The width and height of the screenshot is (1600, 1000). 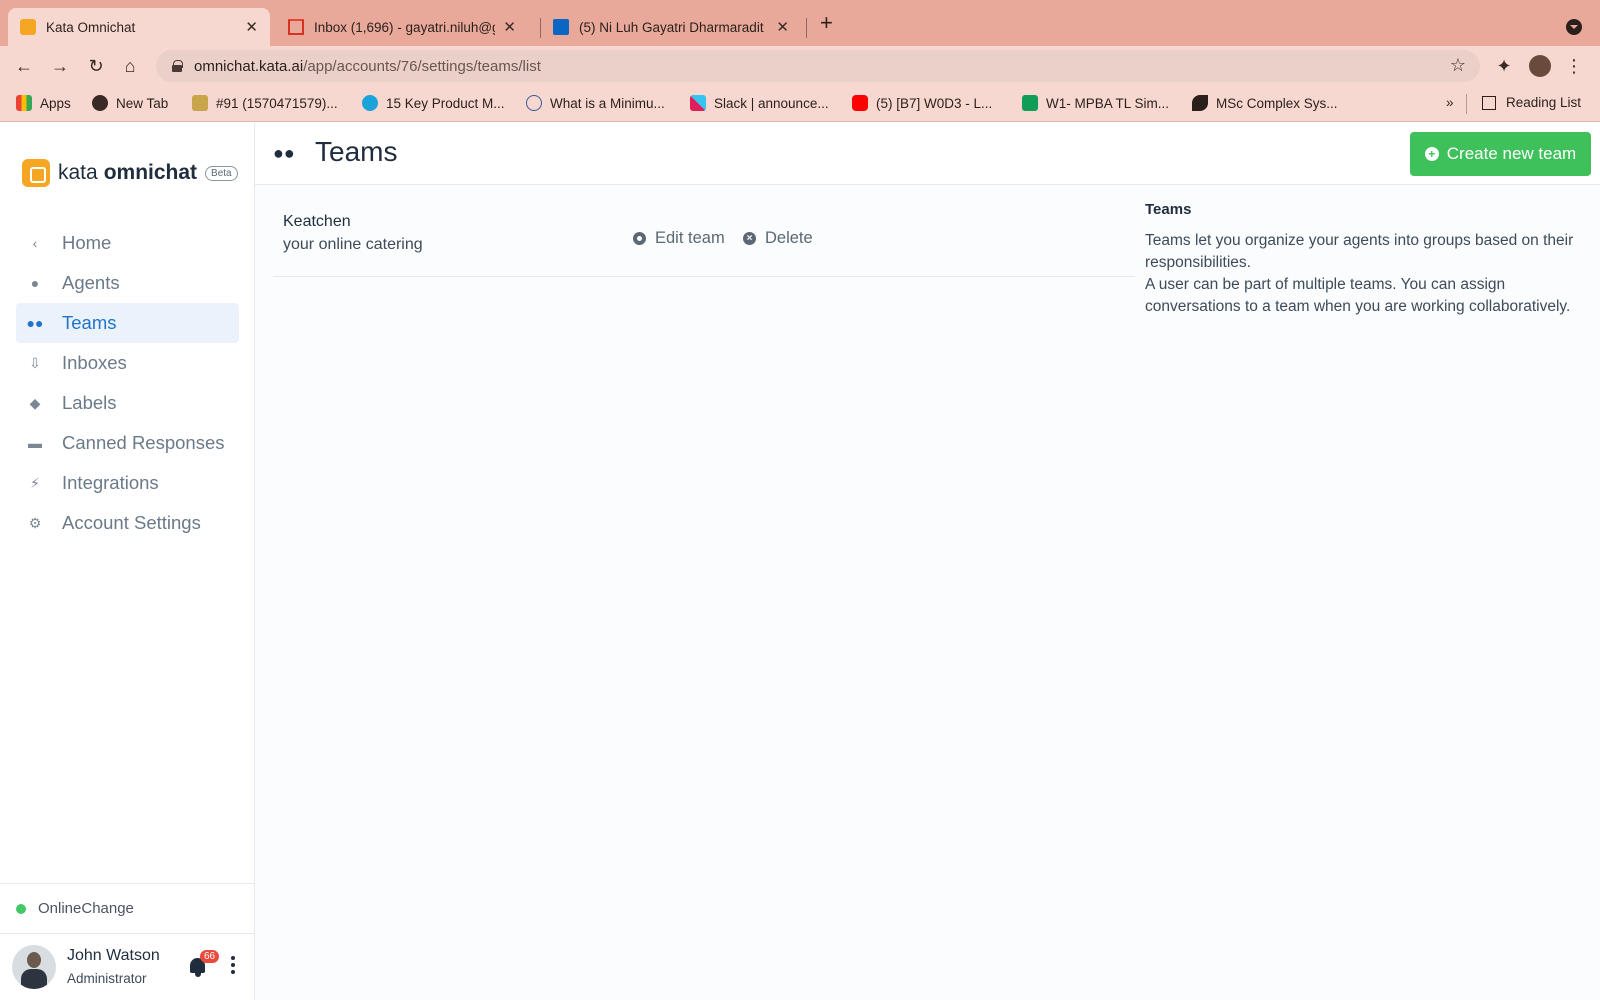 I want to click on profile-avatar-icon, so click(x=1540, y=66).